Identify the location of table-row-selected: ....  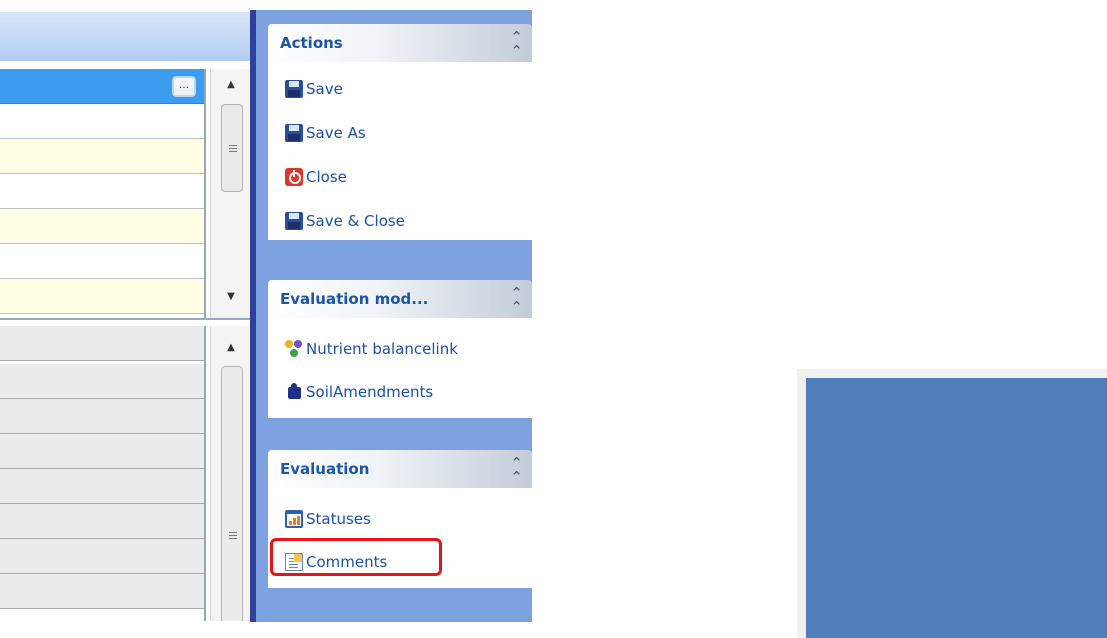
(102, 86).